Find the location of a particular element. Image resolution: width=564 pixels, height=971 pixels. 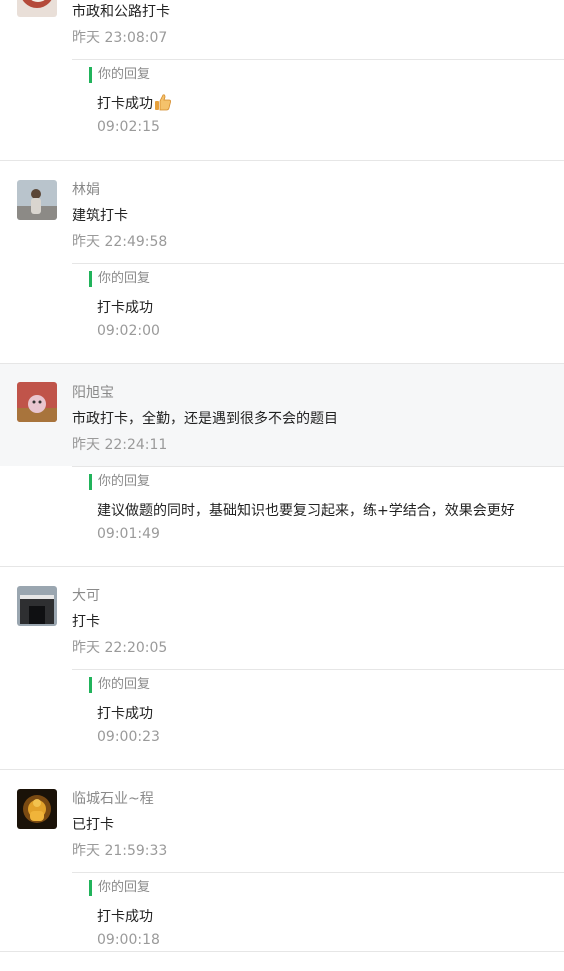

reply-block: 你的回复 打卡成功 09:00:23 is located at coordinates (318, 718).